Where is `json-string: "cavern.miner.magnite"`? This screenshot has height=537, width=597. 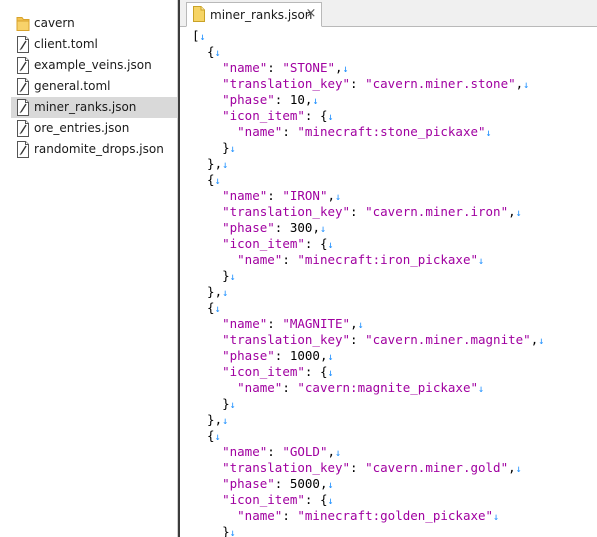
json-string: "cavern.miner.magnite" is located at coordinates (448, 339).